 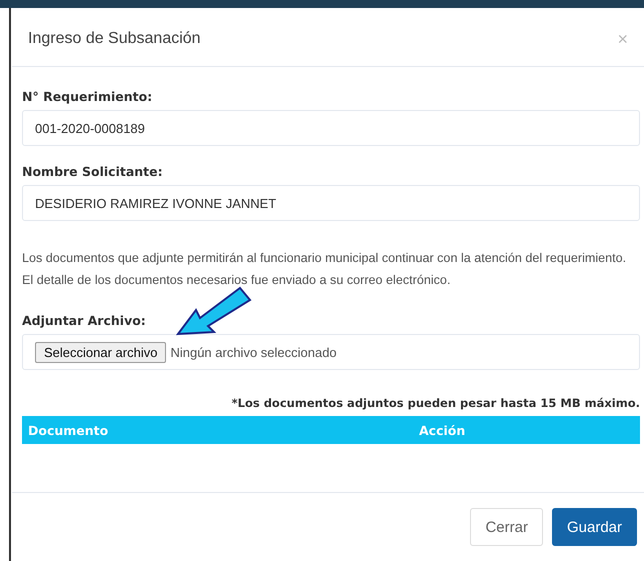 I want to click on size-note: *Los documentos adjuntos pueden pesar hasta 15 MB máximo., so click(x=435, y=403).